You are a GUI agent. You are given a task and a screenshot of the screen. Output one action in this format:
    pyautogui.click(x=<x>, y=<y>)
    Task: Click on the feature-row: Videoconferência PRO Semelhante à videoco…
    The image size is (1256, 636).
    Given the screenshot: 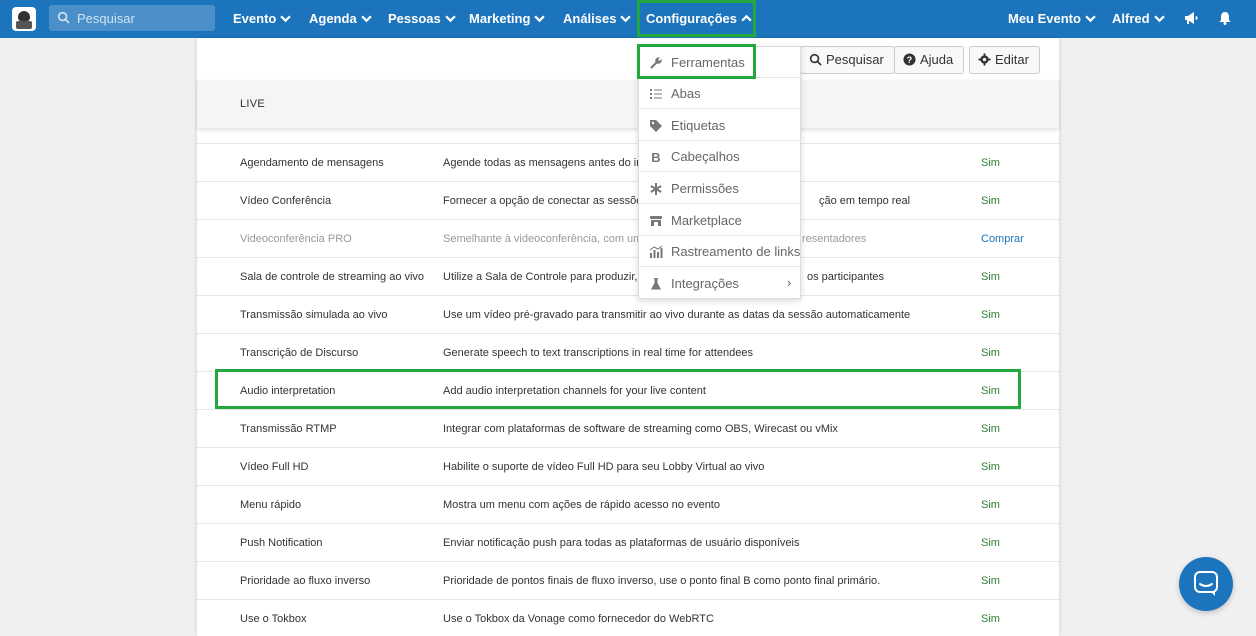 What is the action you would take?
    pyautogui.click(x=628, y=238)
    